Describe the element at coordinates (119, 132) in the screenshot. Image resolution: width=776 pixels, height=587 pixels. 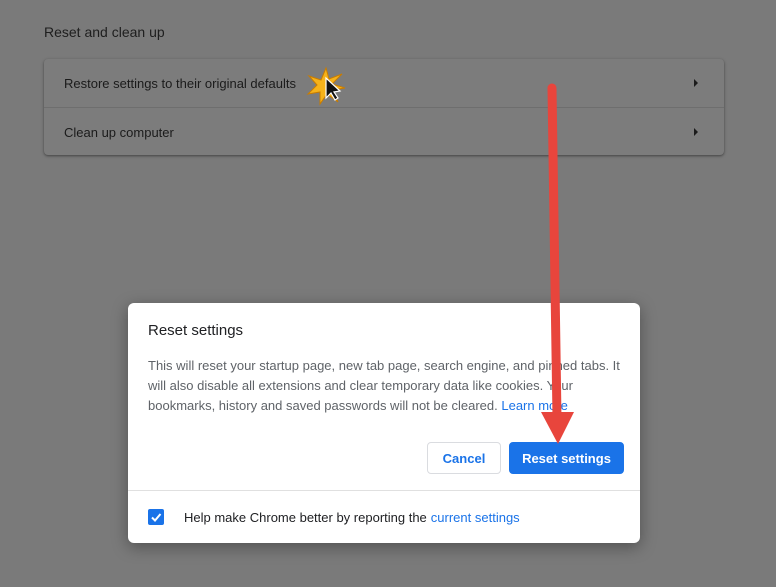
I see `clean-up-computer-label: Clean up computer` at that location.